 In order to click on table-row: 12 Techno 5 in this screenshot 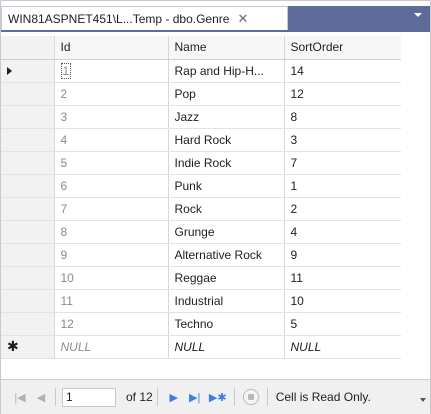, I will do `click(201, 324)`.